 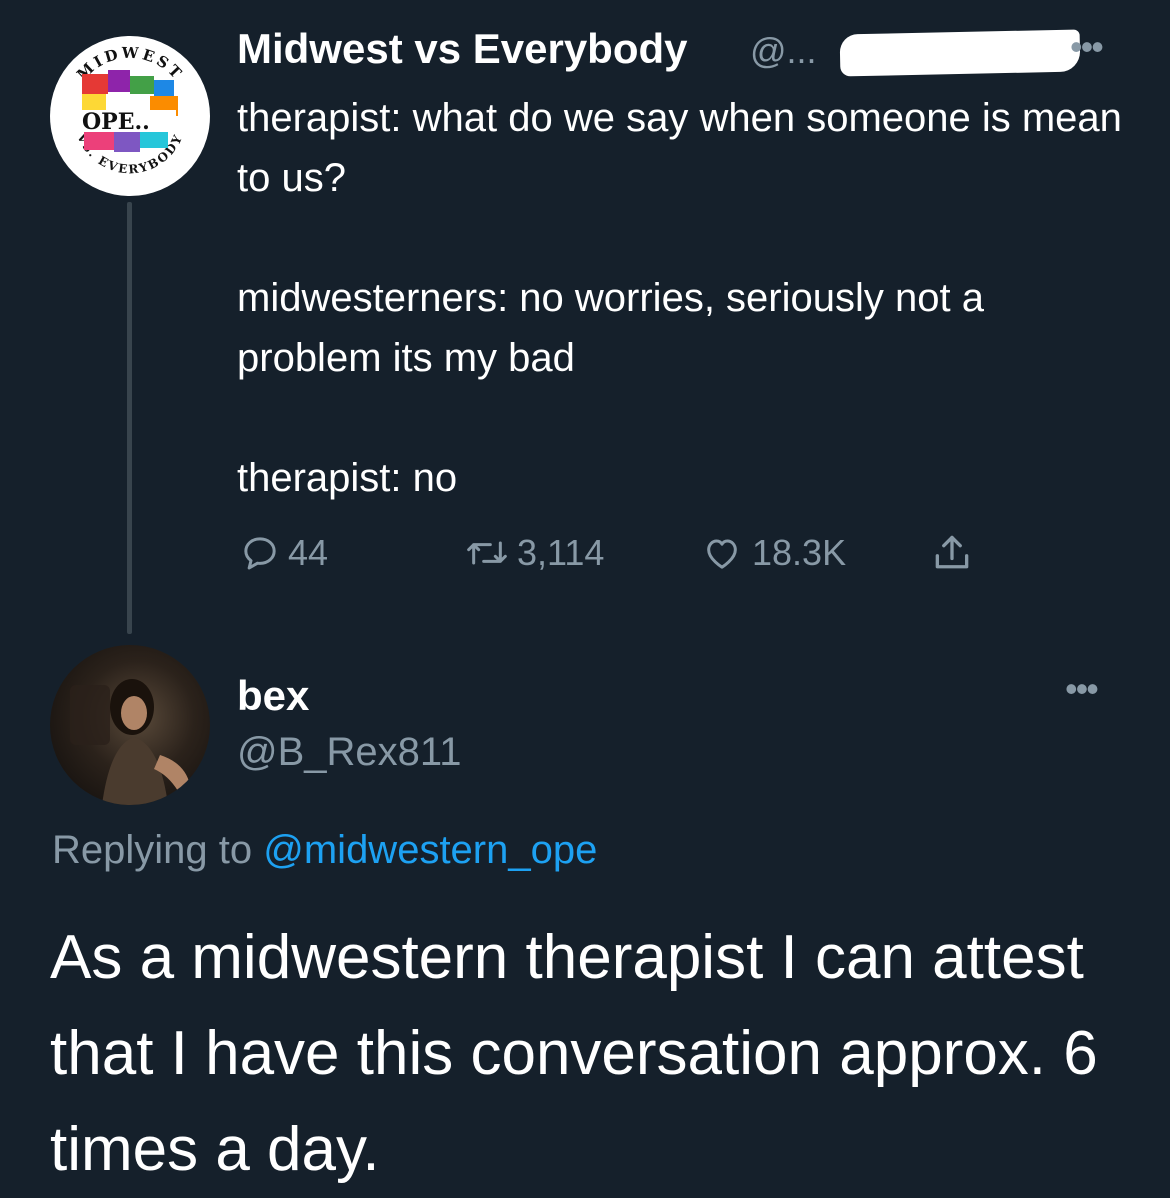 What do you see at coordinates (273, 696) in the screenshot?
I see `reply-display-name: bex` at bounding box center [273, 696].